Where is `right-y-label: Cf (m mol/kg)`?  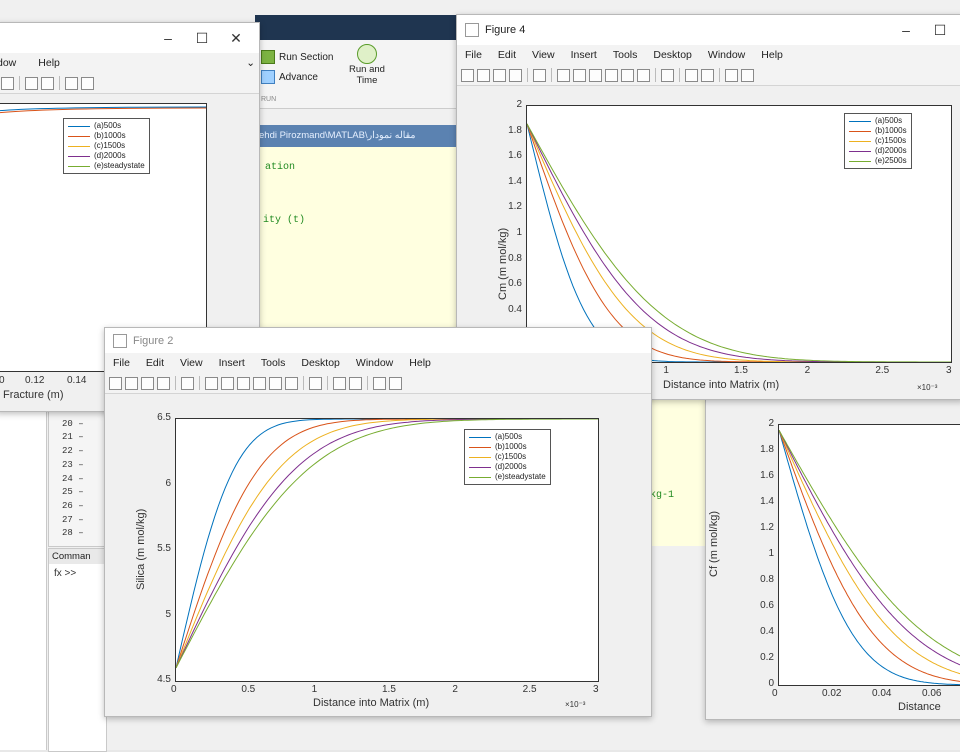
right-y-label: Cf (m mol/kg) is located at coordinates (714, 544).